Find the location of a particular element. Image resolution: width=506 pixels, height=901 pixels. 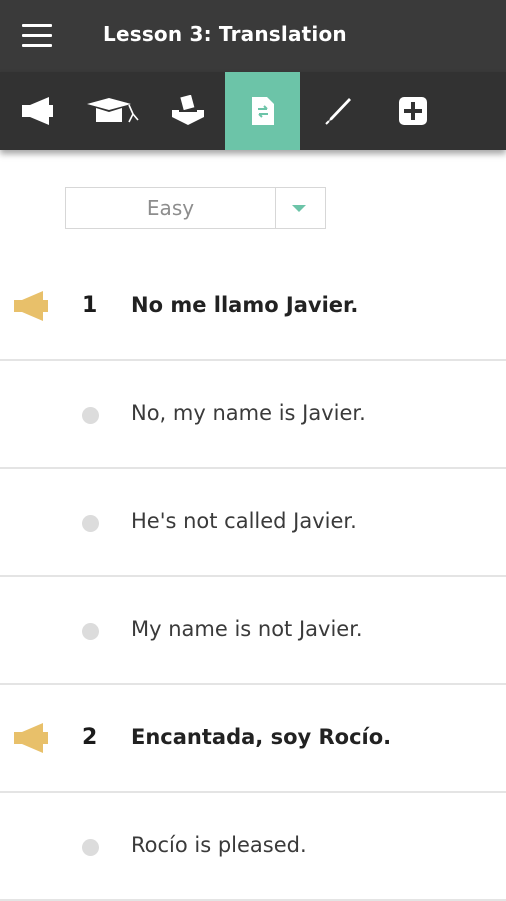

pencil-icon is located at coordinates (337, 111).